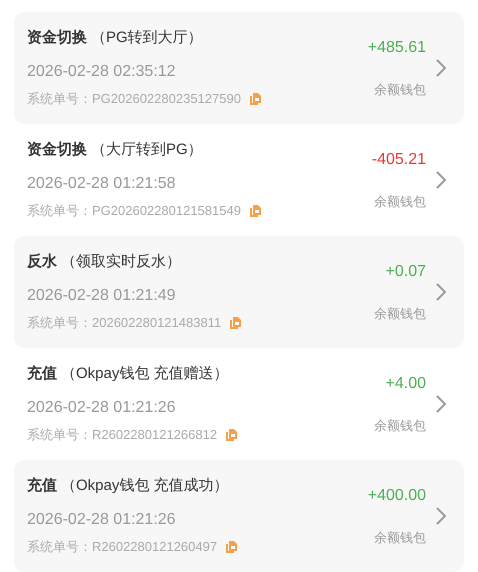 This screenshot has height=572, width=478. Describe the element at coordinates (147, 38) in the screenshot. I see `record-detail: （PG转到大厅）` at that location.